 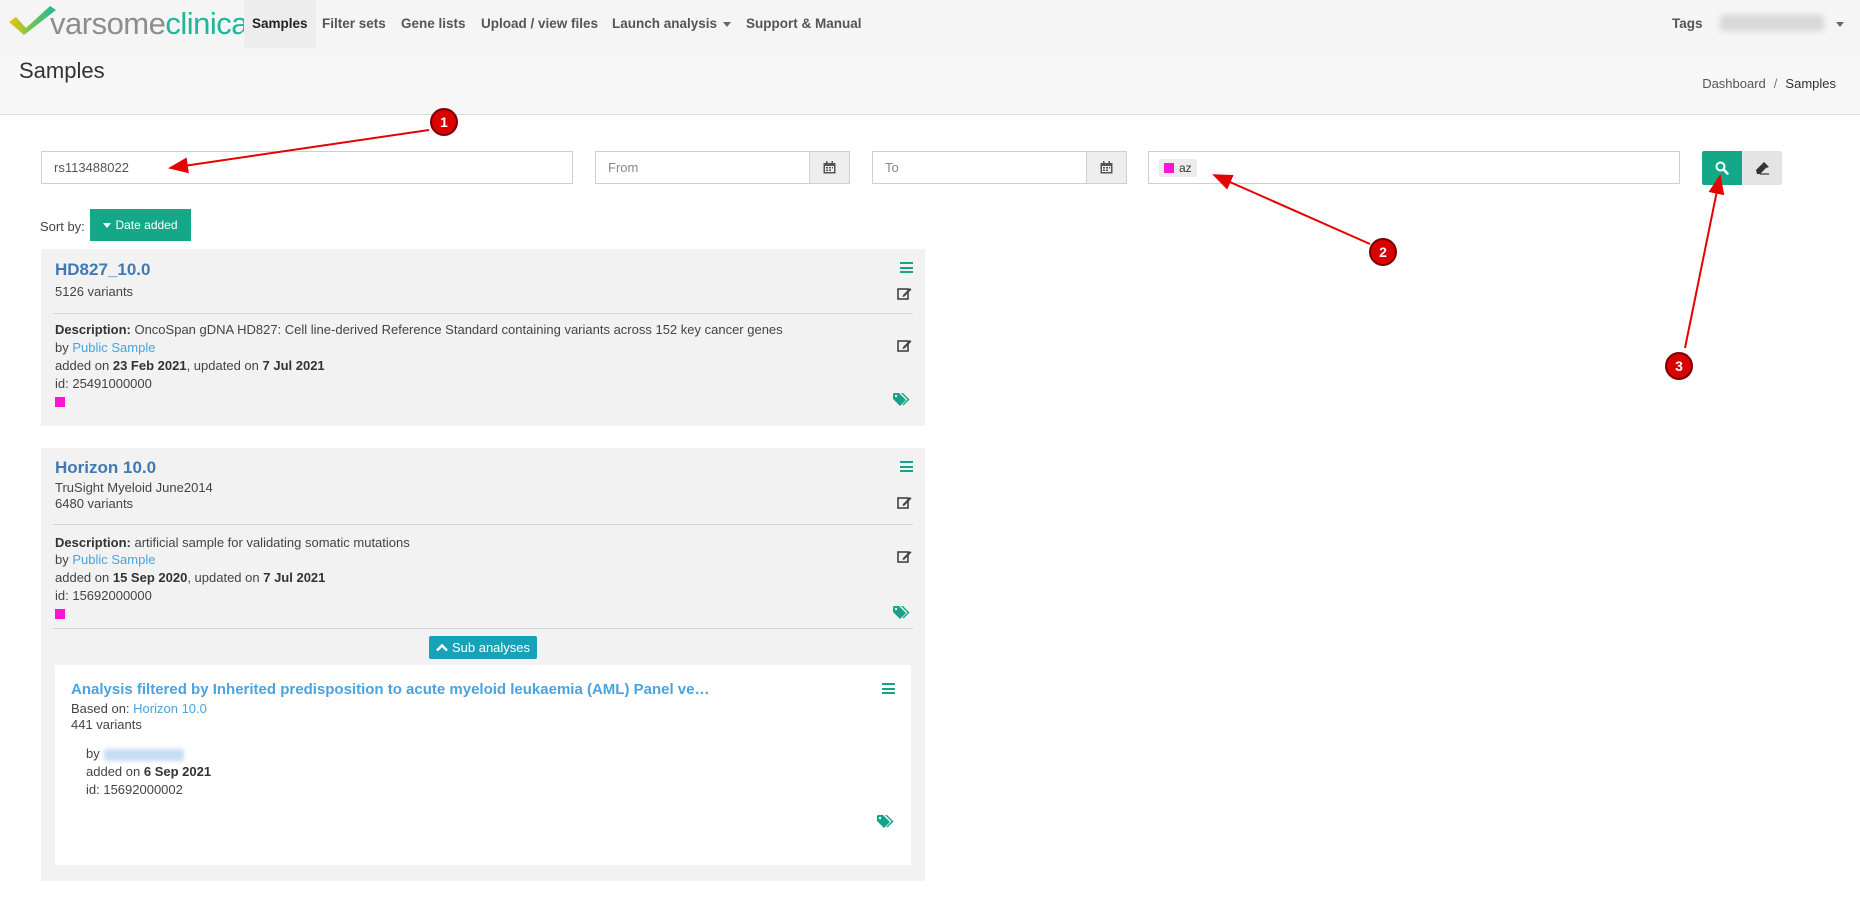 What do you see at coordinates (105, 468) in the screenshot?
I see `sample-title: Horizon 10.0` at bounding box center [105, 468].